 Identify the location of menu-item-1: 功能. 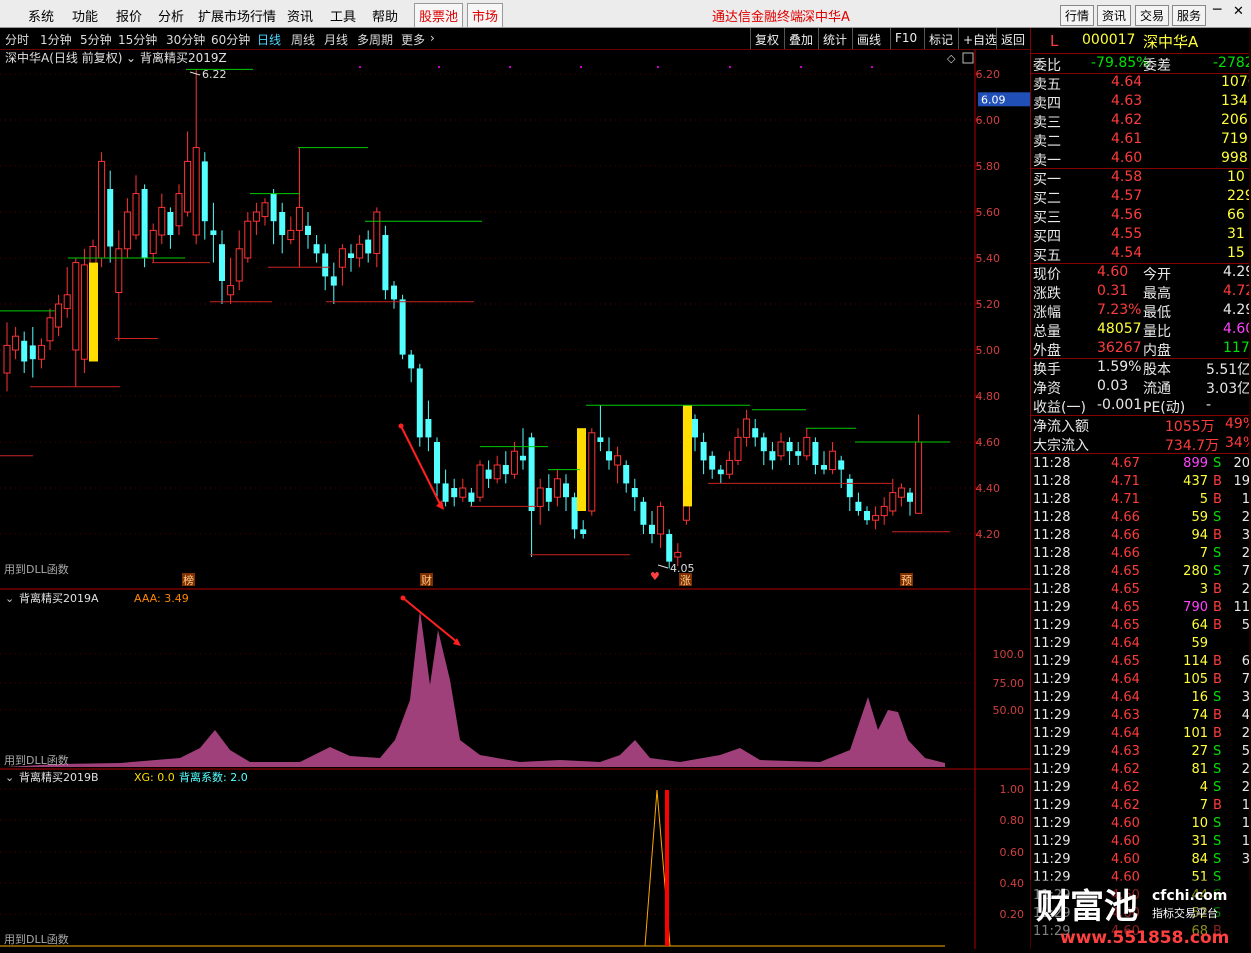
(85, 15).